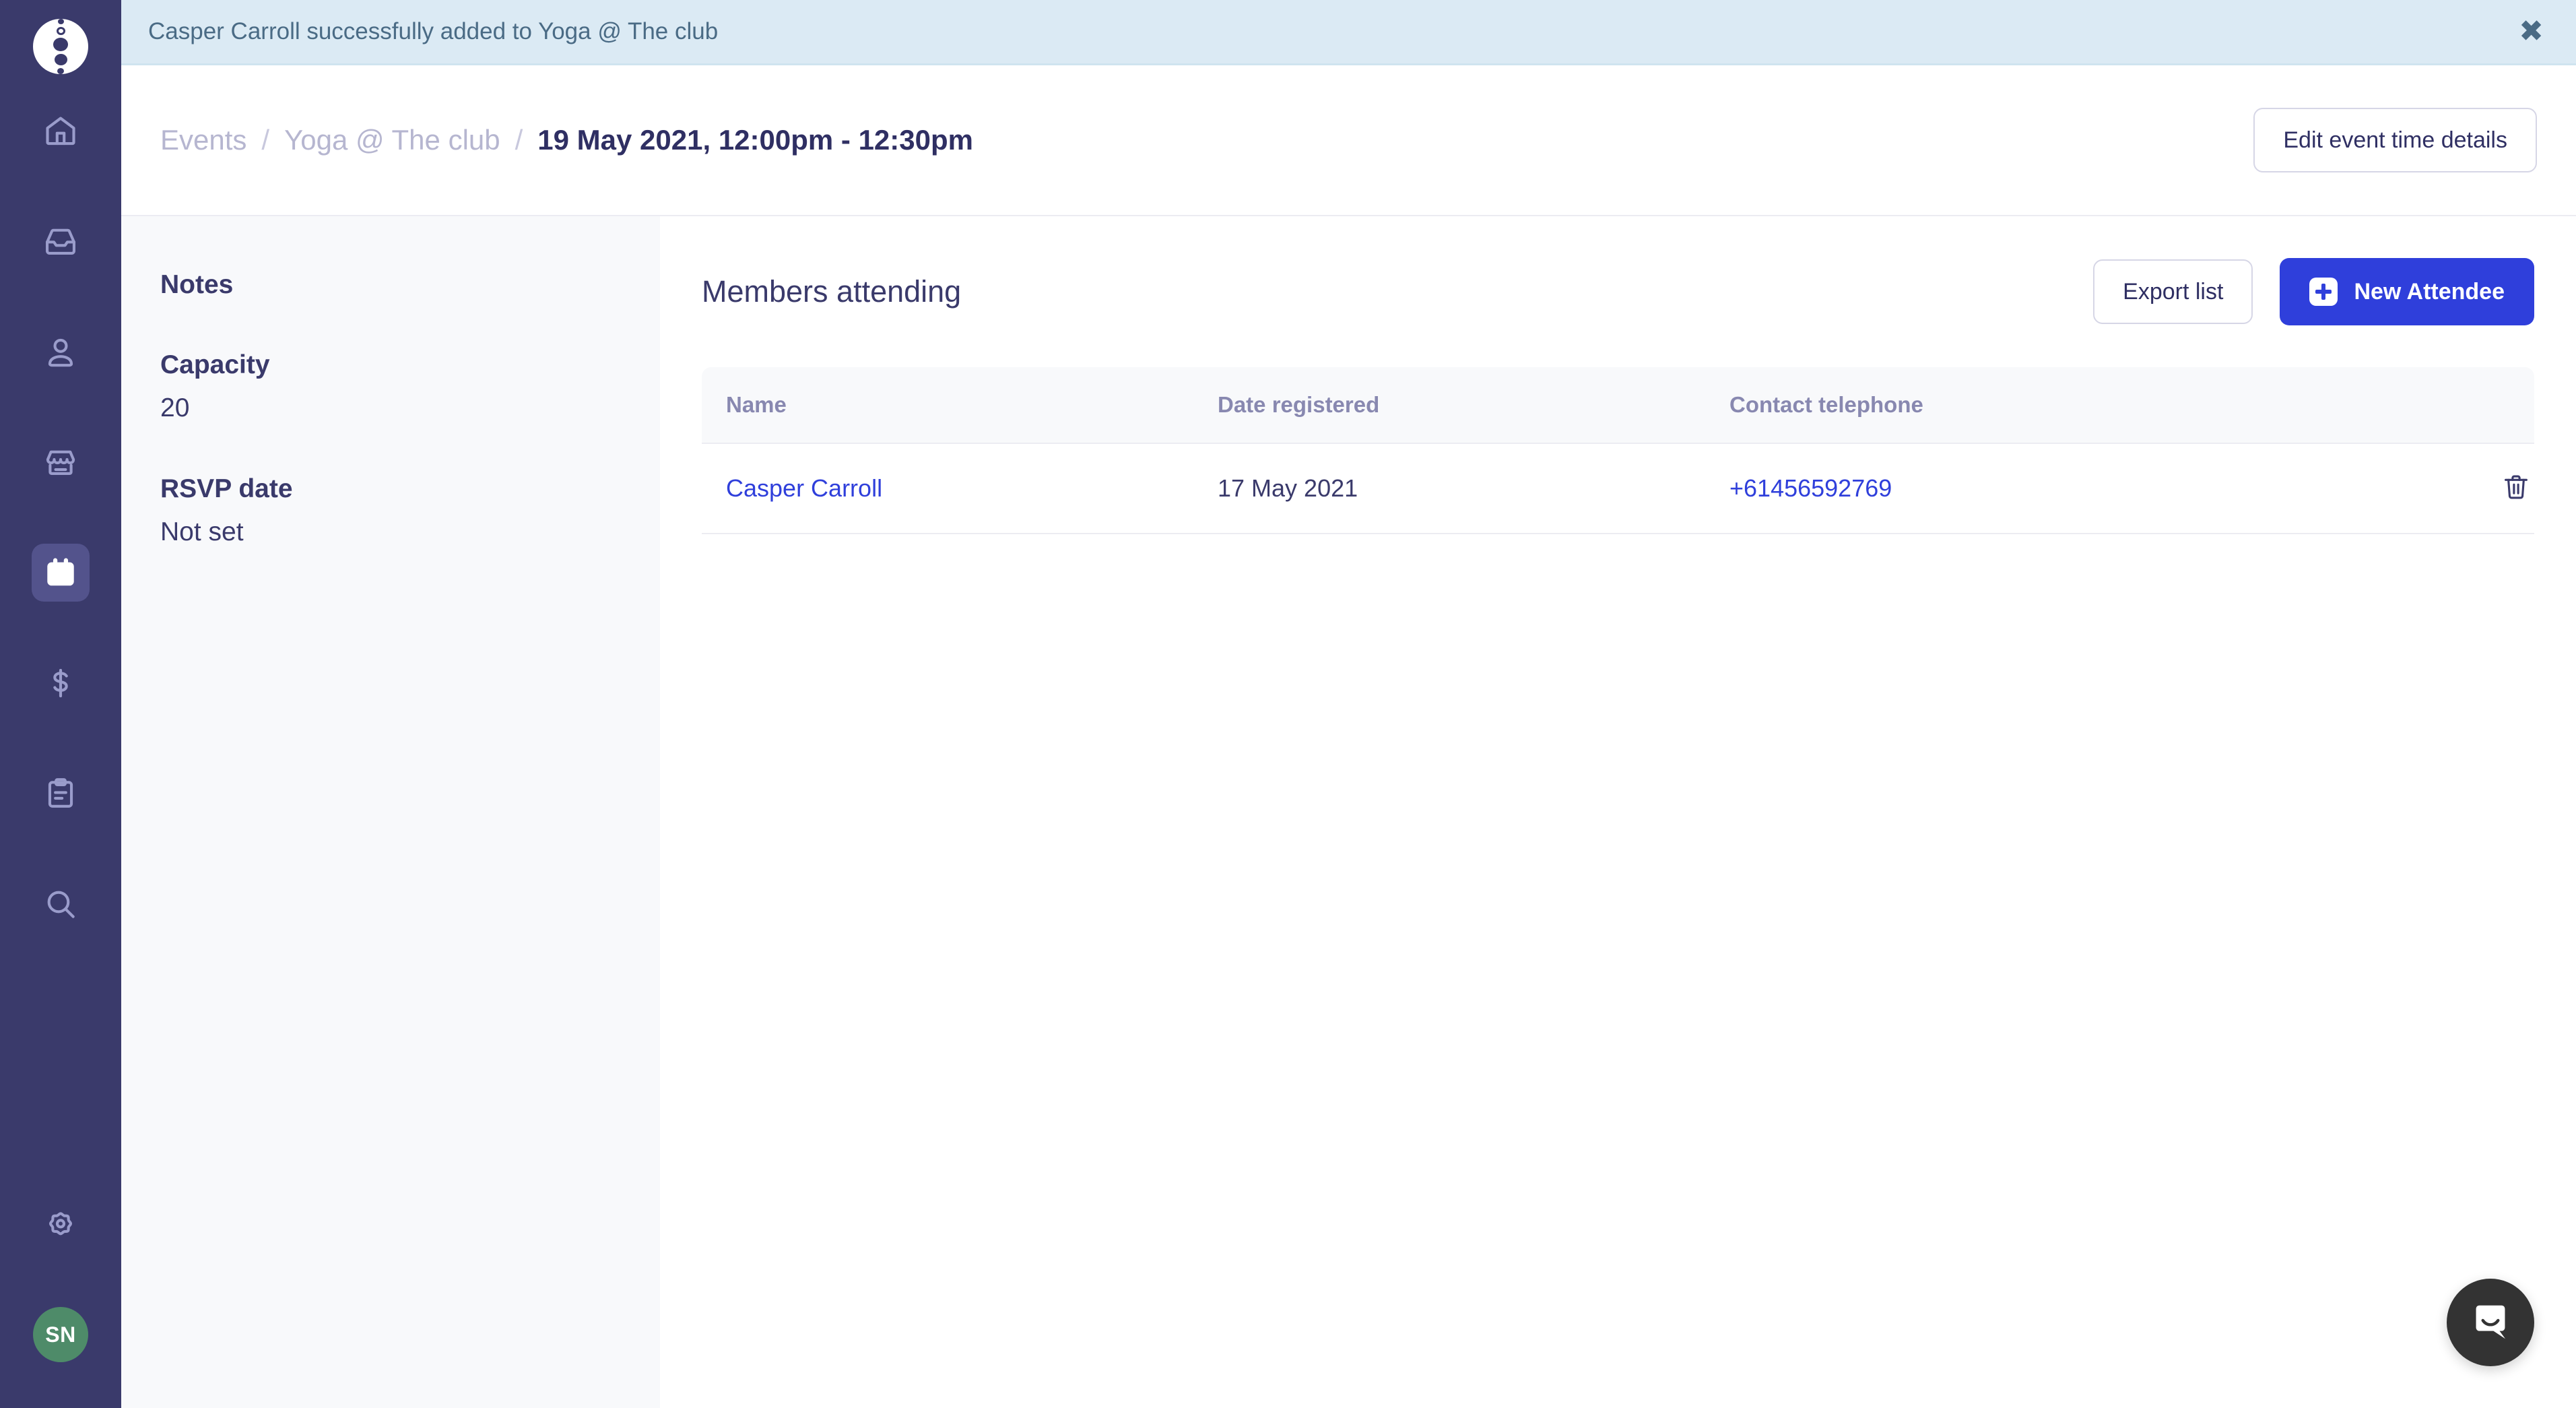 The width and height of the screenshot is (2576, 1408). I want to click on inbox-icon, so click(60, 241).